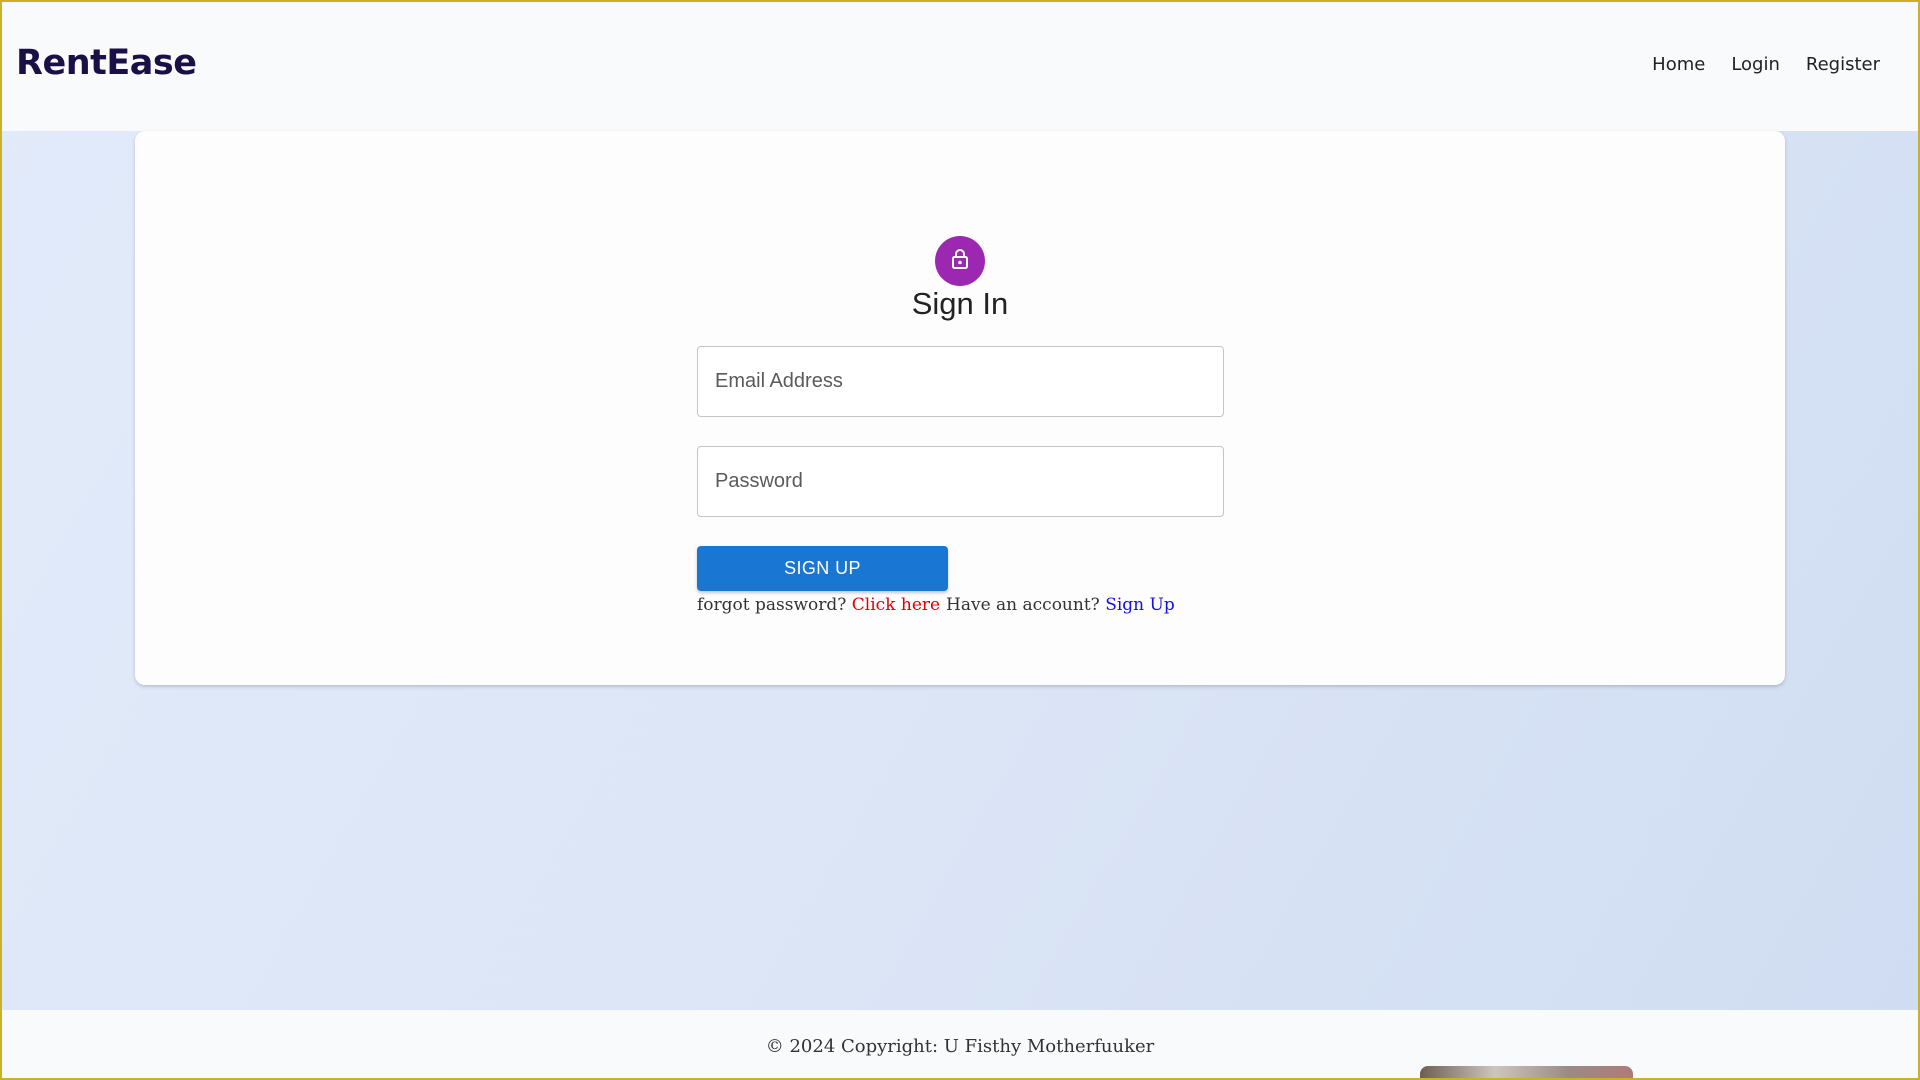 The image size is (1920, 1080). What do you see at coordinates (960, 381) in the screenshot?
I see `email-field` at bounding box center [960, 381].